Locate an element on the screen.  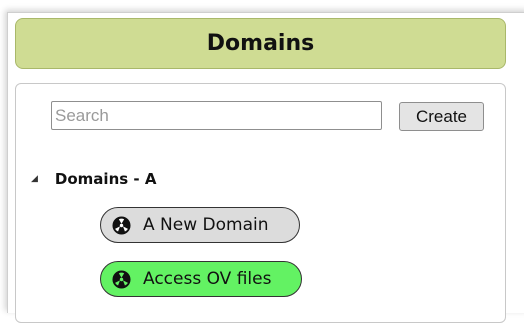
create-button: Create is located at coordinates (441, 116).